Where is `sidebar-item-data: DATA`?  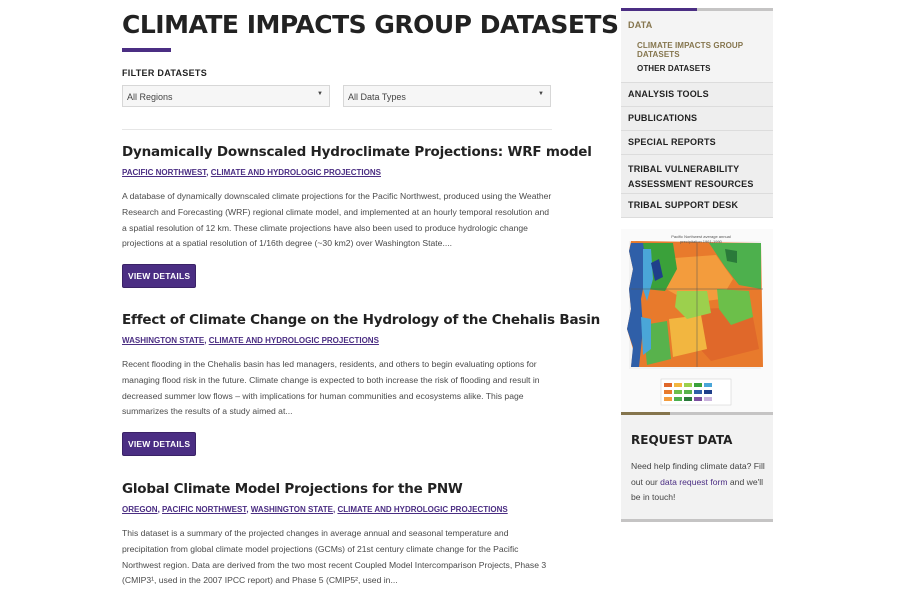 sidebar-item-data: DATA is located at coordinates (697, 24).